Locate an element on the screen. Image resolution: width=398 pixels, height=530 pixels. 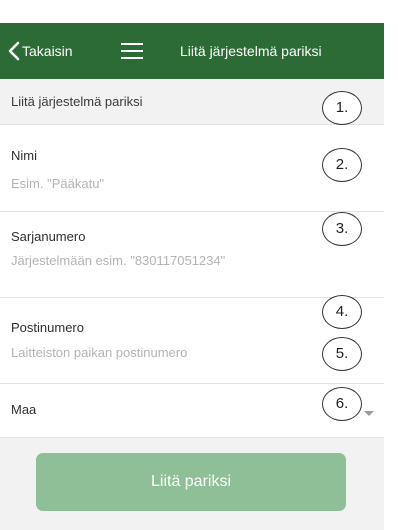
back-button: Takaisin is located at coordinates (40, 51).